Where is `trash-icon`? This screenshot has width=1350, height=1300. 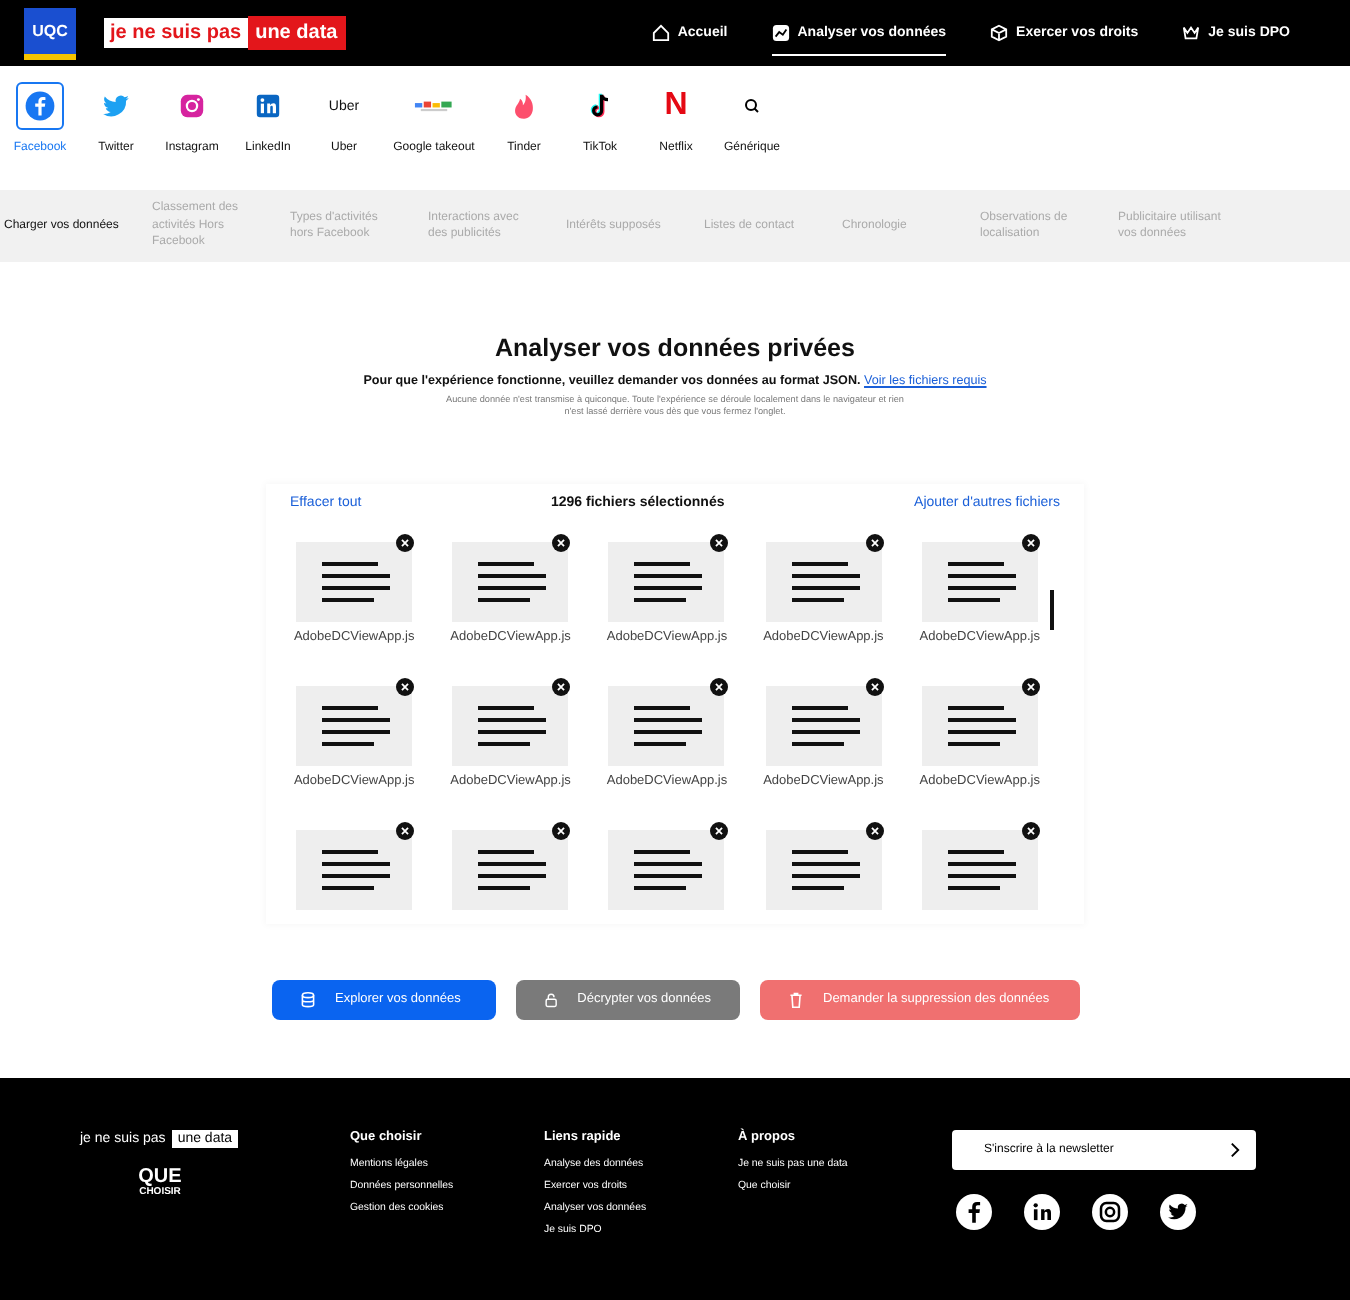 trash-icon is located at coordinates (795, 999).